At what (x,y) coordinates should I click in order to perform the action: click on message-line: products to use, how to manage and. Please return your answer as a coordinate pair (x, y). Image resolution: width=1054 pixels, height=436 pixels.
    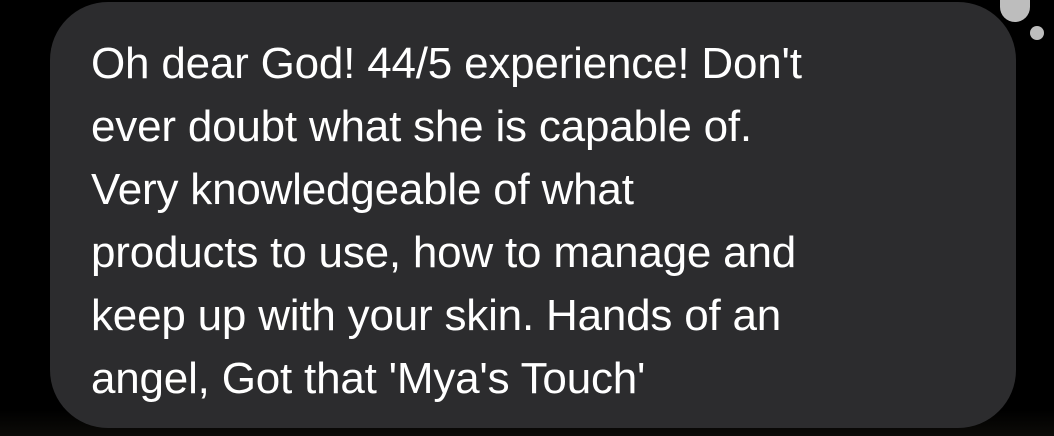
    Looking at the image, I should click on (443, 252).